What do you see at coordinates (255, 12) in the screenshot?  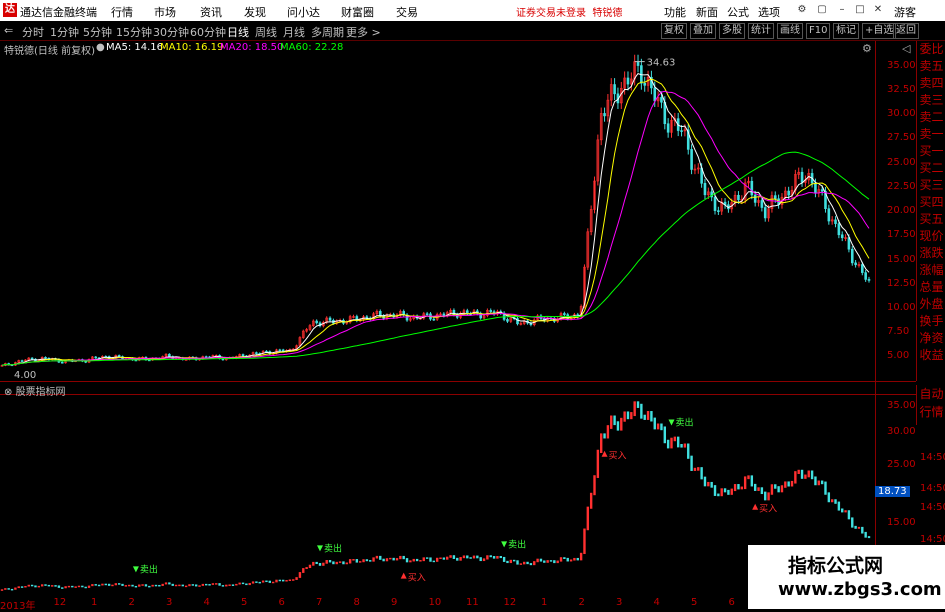 I see `menu-faxian: 发现` at bounding box center [255, 12].